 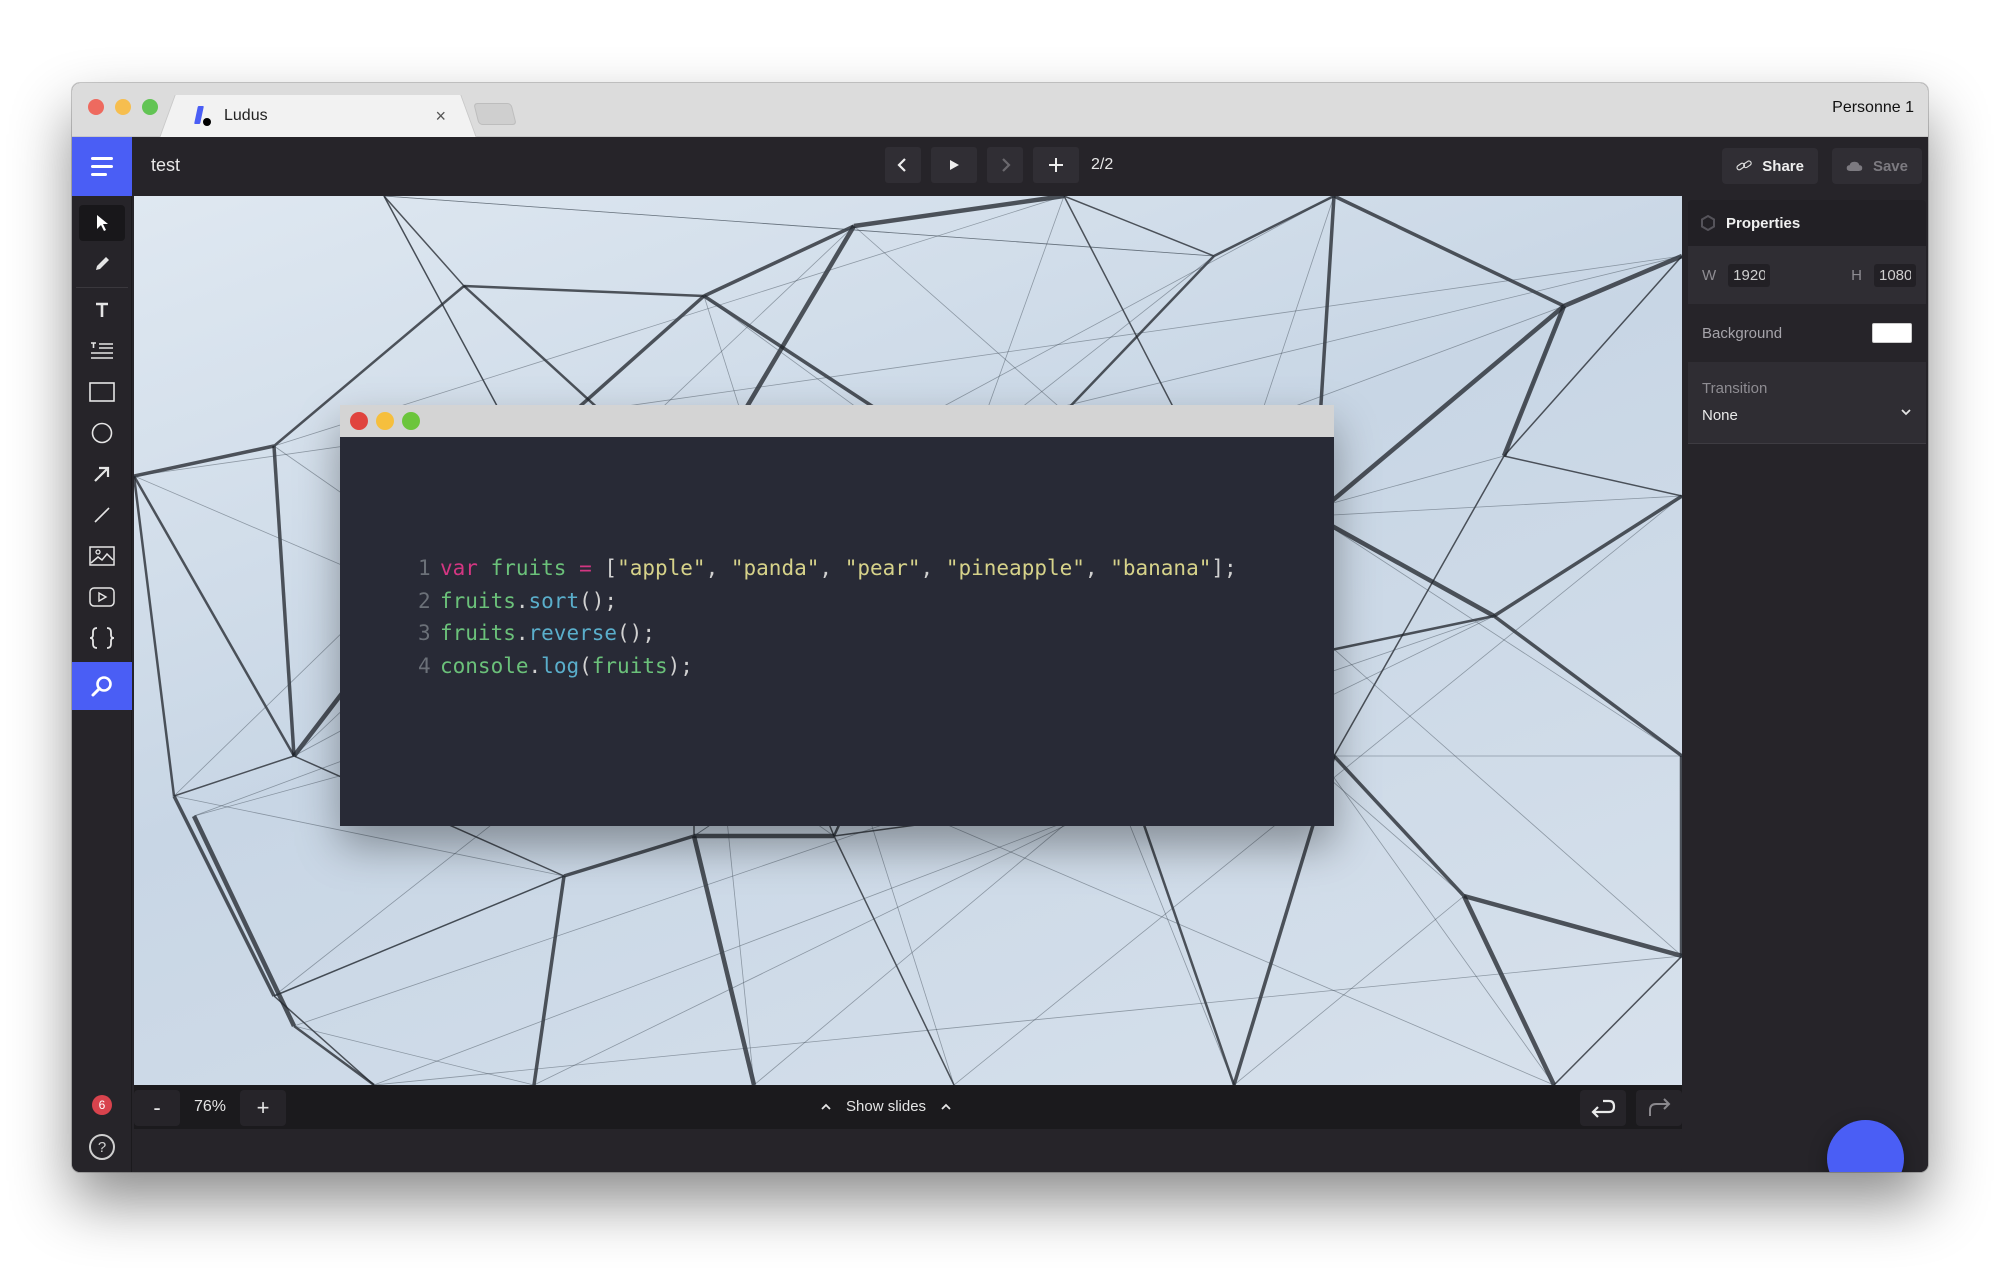 What do you see at coordinates (1873, 108) in the screenshot?
I see `profile-name: Personne 1` at bounding box center [1873, 108].